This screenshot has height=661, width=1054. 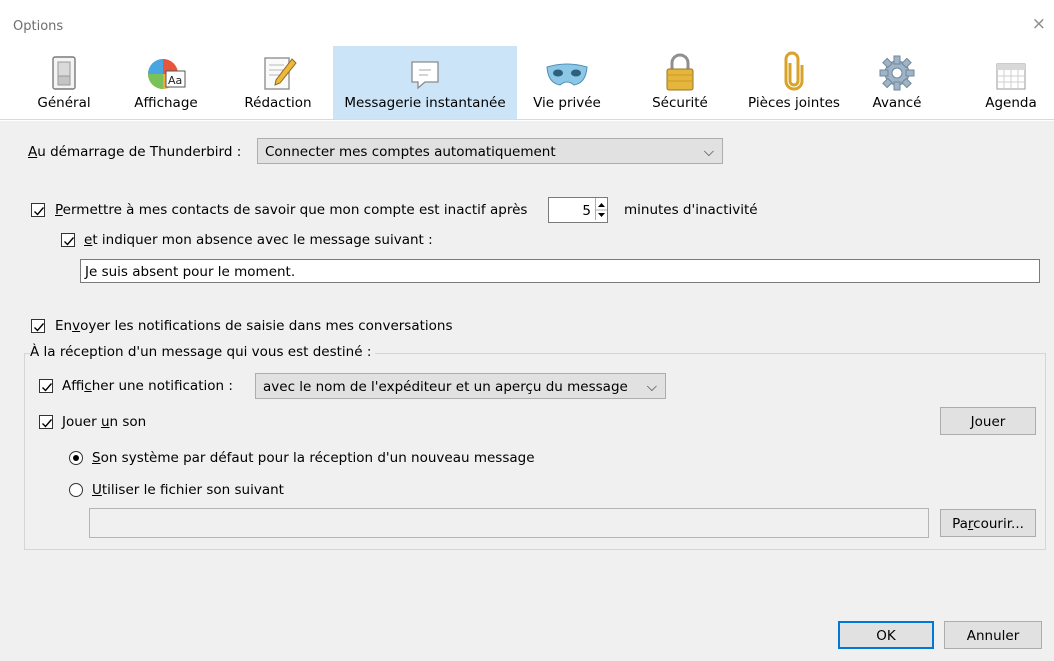 What do you see at coordinates (278, 103) in the screenshot?
I see `pane-label: Rédaction` at bounding box center [278, 103].